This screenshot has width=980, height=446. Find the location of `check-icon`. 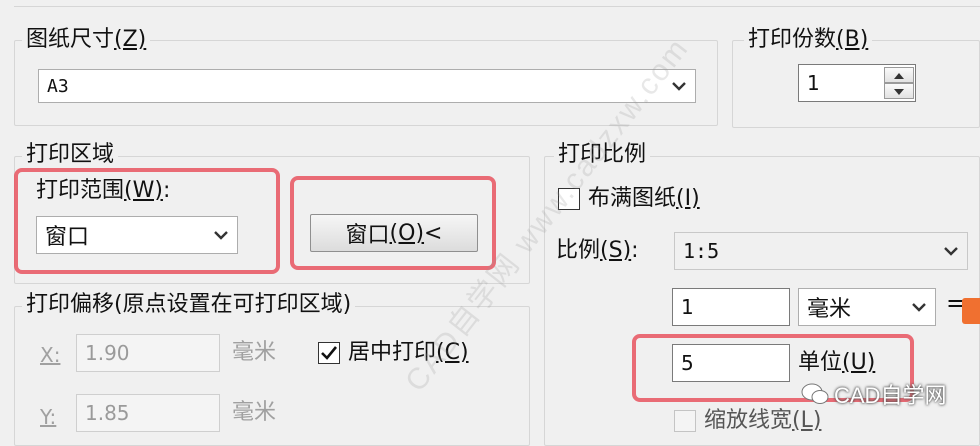

check-icon is located at coordinates (329, 353).